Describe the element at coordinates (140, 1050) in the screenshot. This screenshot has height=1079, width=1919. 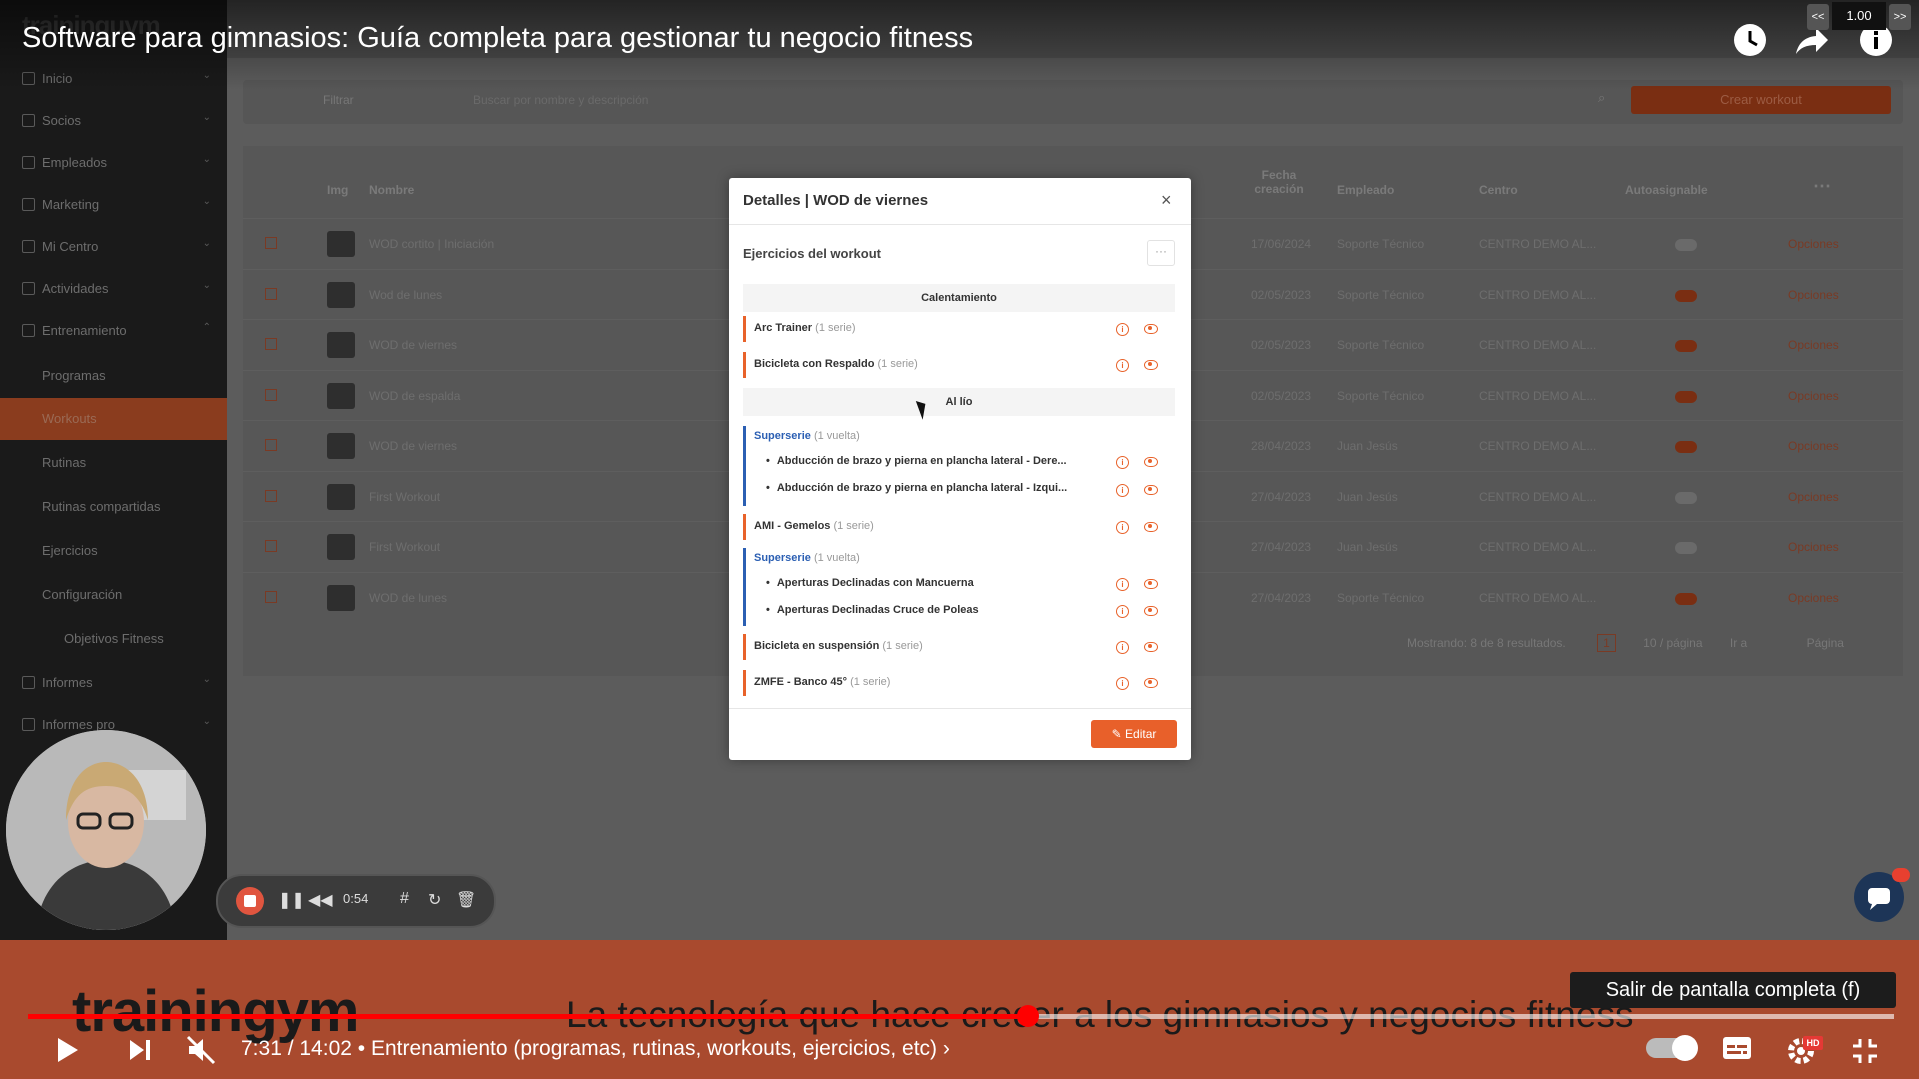
I see `next-icon` at that location.